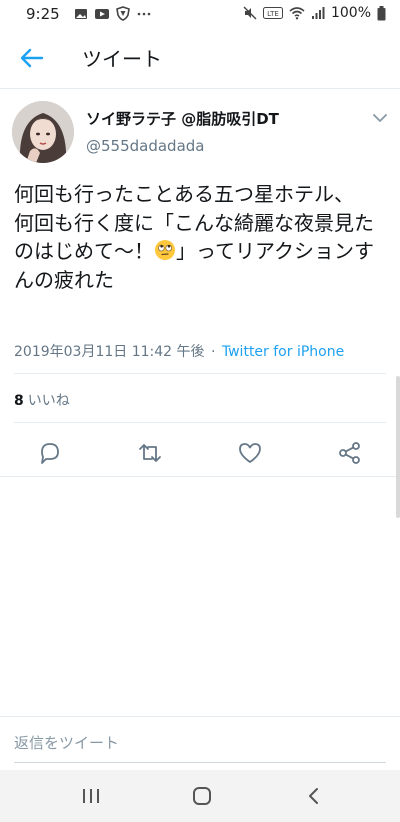  I want to click on likes-count: 8 いいね, so click(42, 400).